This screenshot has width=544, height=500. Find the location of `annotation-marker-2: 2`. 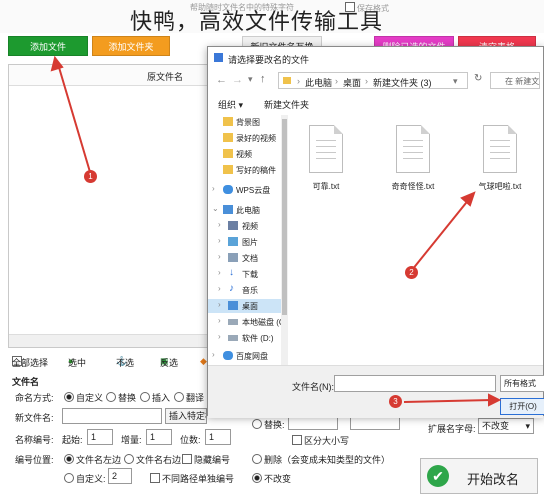

annotation-marker-2: 2 is located at coordinates (411, 272).